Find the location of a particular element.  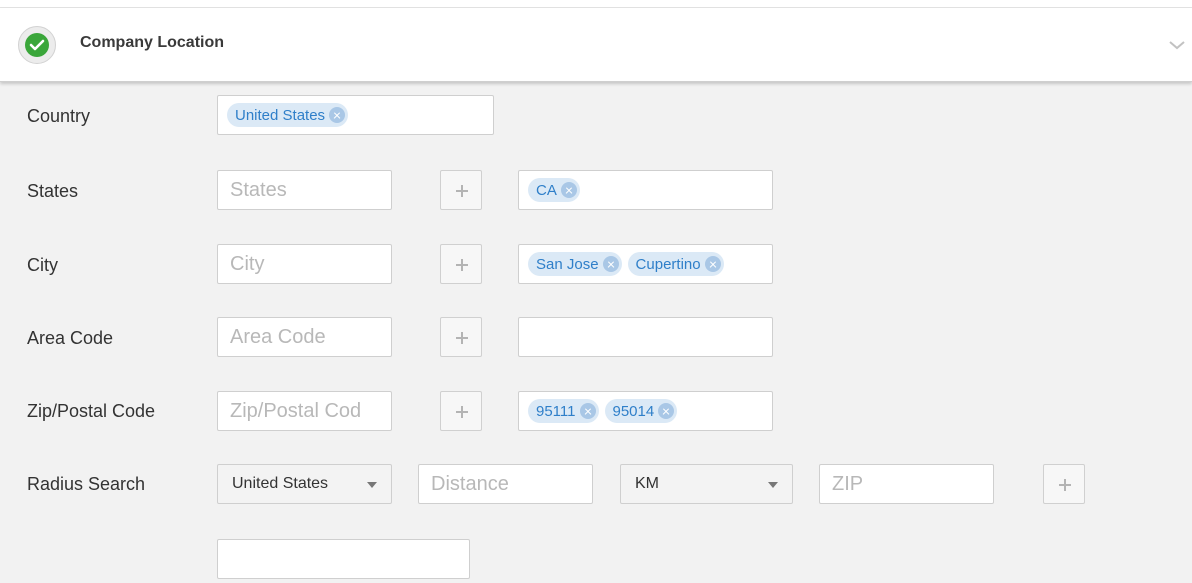

check-circle-icon is located at coordinates (37, 45).